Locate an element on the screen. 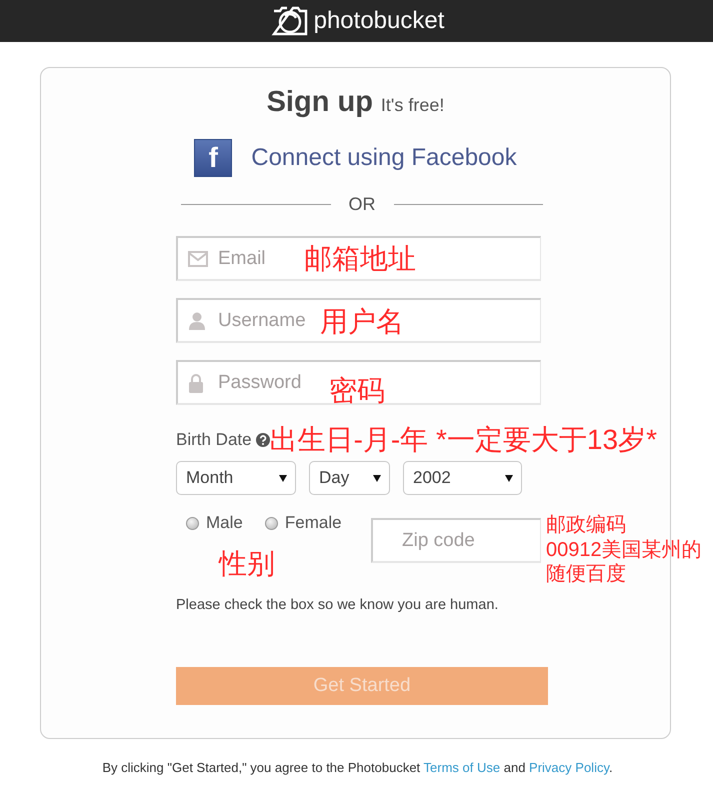 Image resolution: width=713 pixels, height=793 pixels. user-icon is located at coordinates (197, 321).